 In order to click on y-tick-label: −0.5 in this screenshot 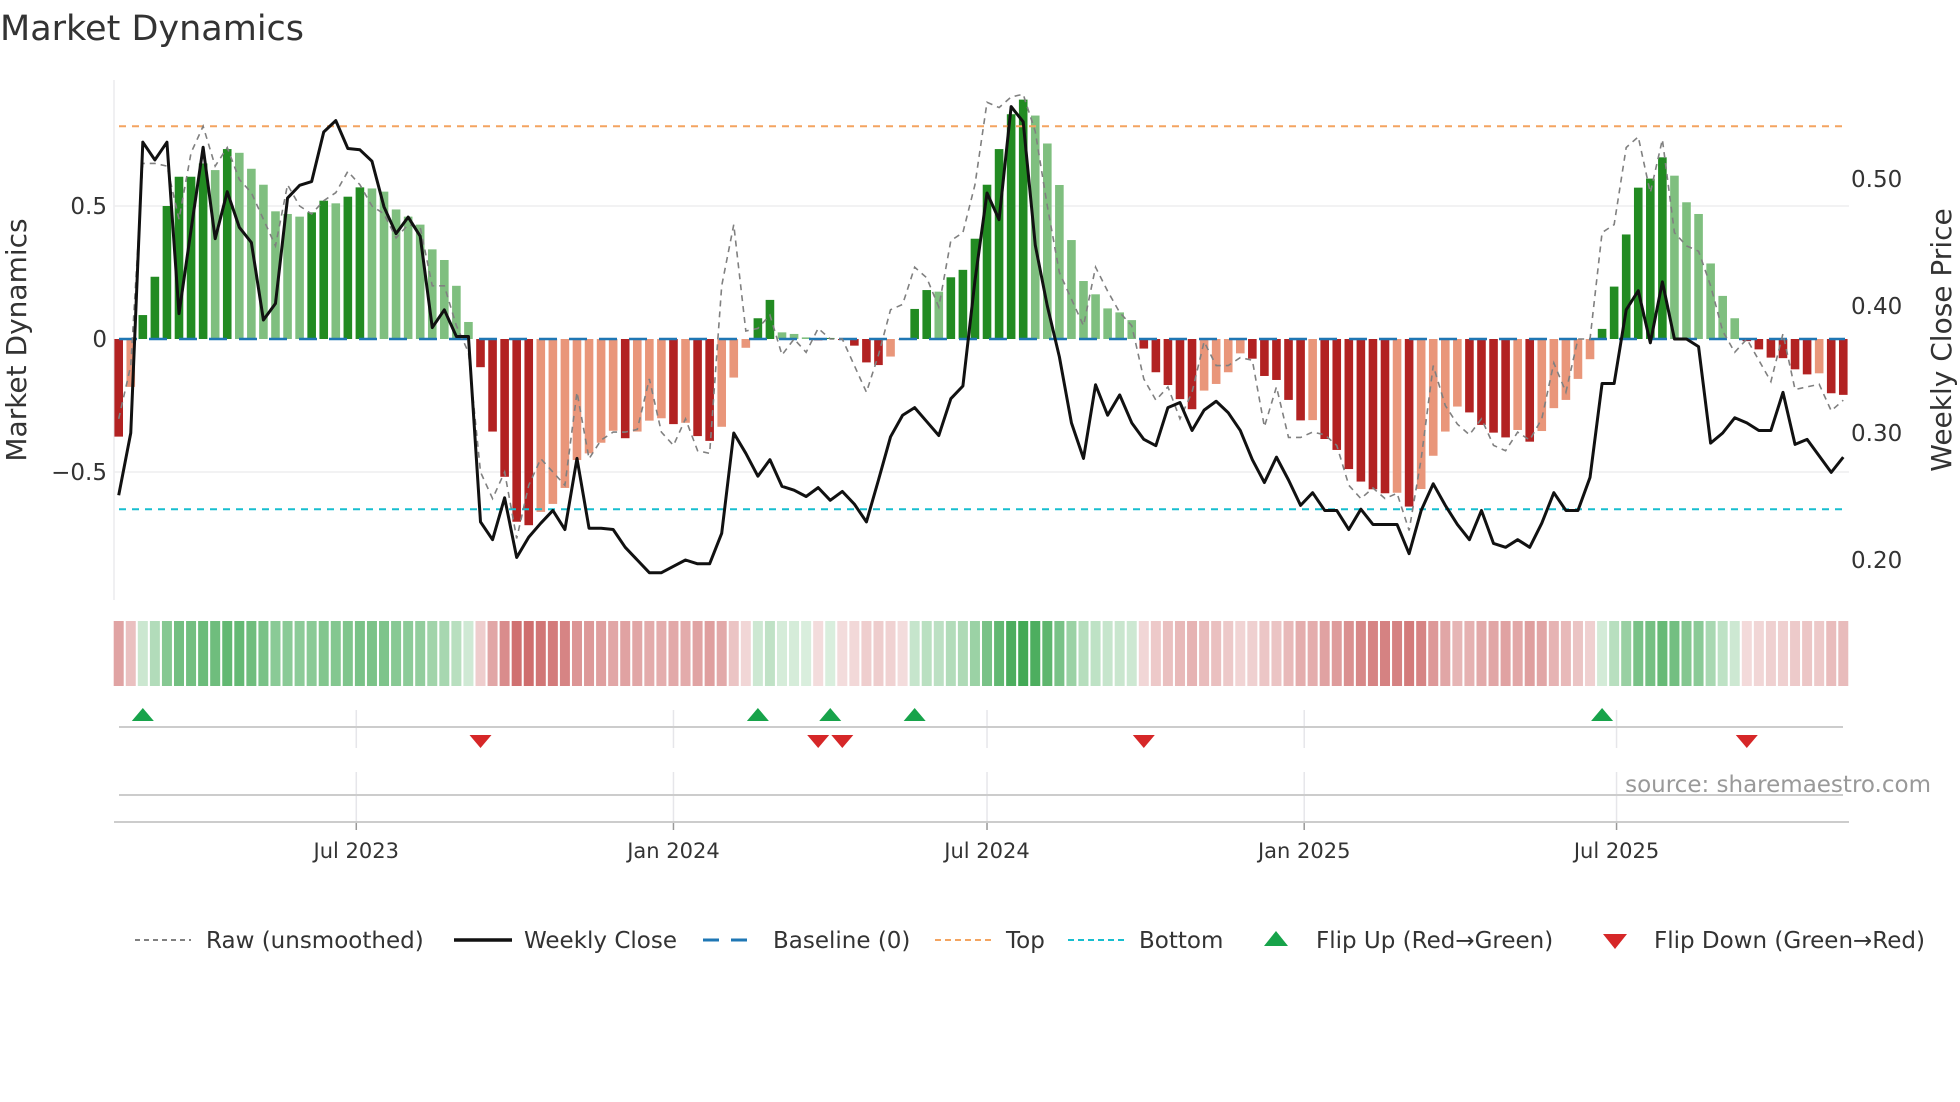, I will do `click(79, 473)`.